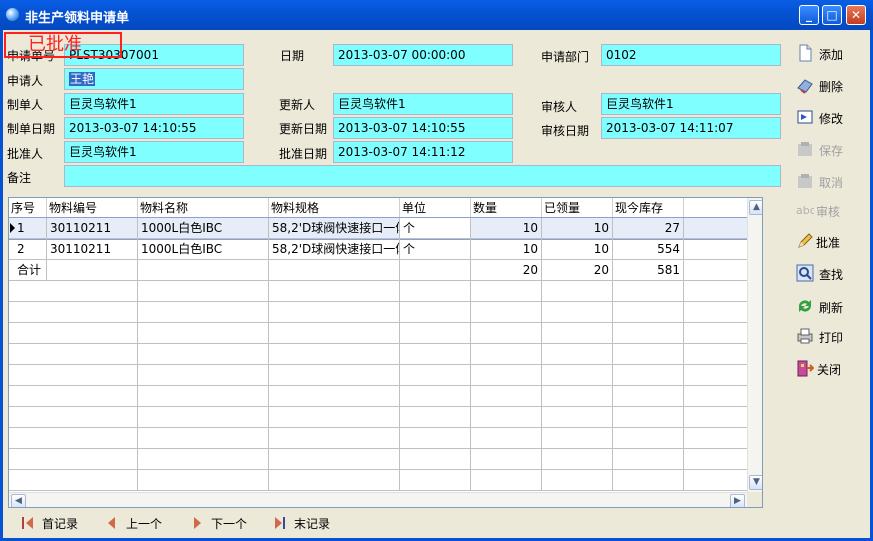 The image size is (873, 541). I want to click on last-record-button: 末记录, so click(308, 523).